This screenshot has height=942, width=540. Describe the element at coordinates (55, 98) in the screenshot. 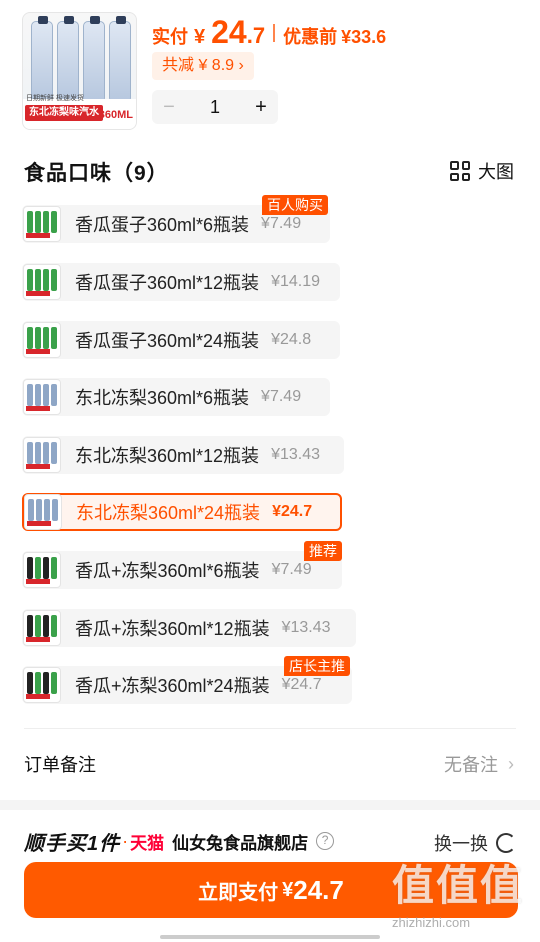

I see `thumb-tagline: 日期新鲜 极速发货` at that location.